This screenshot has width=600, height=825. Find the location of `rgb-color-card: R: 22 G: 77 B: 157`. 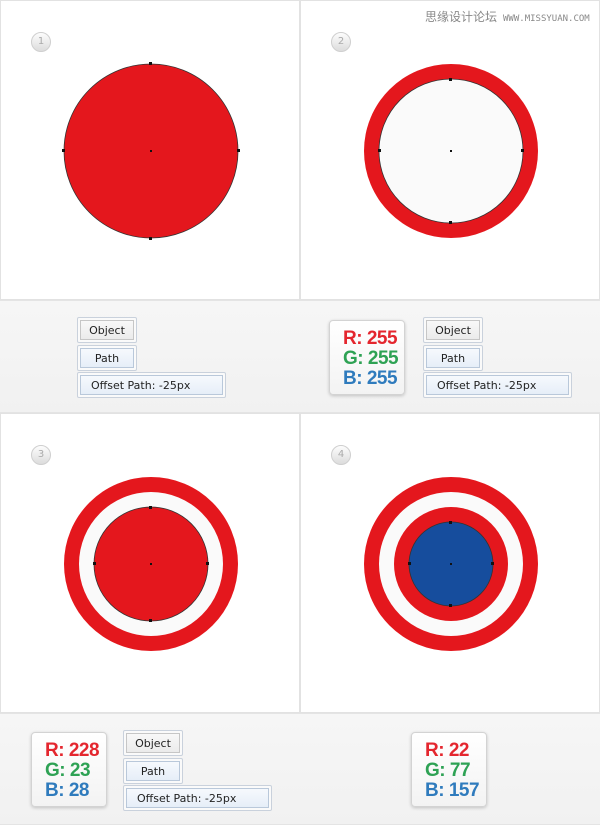

rgb-color-card: R: 22 G: 77 B: 157 is located at coordinates (449, 769).